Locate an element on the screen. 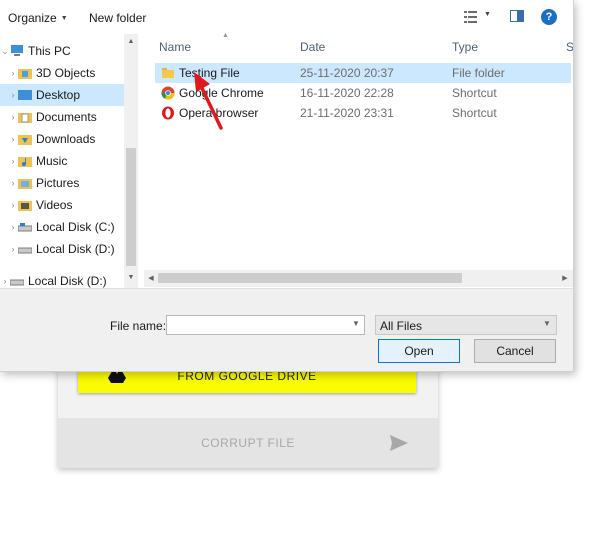 The image size is (600, 548). nav-label: Local Disk (C:) is located at coordinates (75, 227).